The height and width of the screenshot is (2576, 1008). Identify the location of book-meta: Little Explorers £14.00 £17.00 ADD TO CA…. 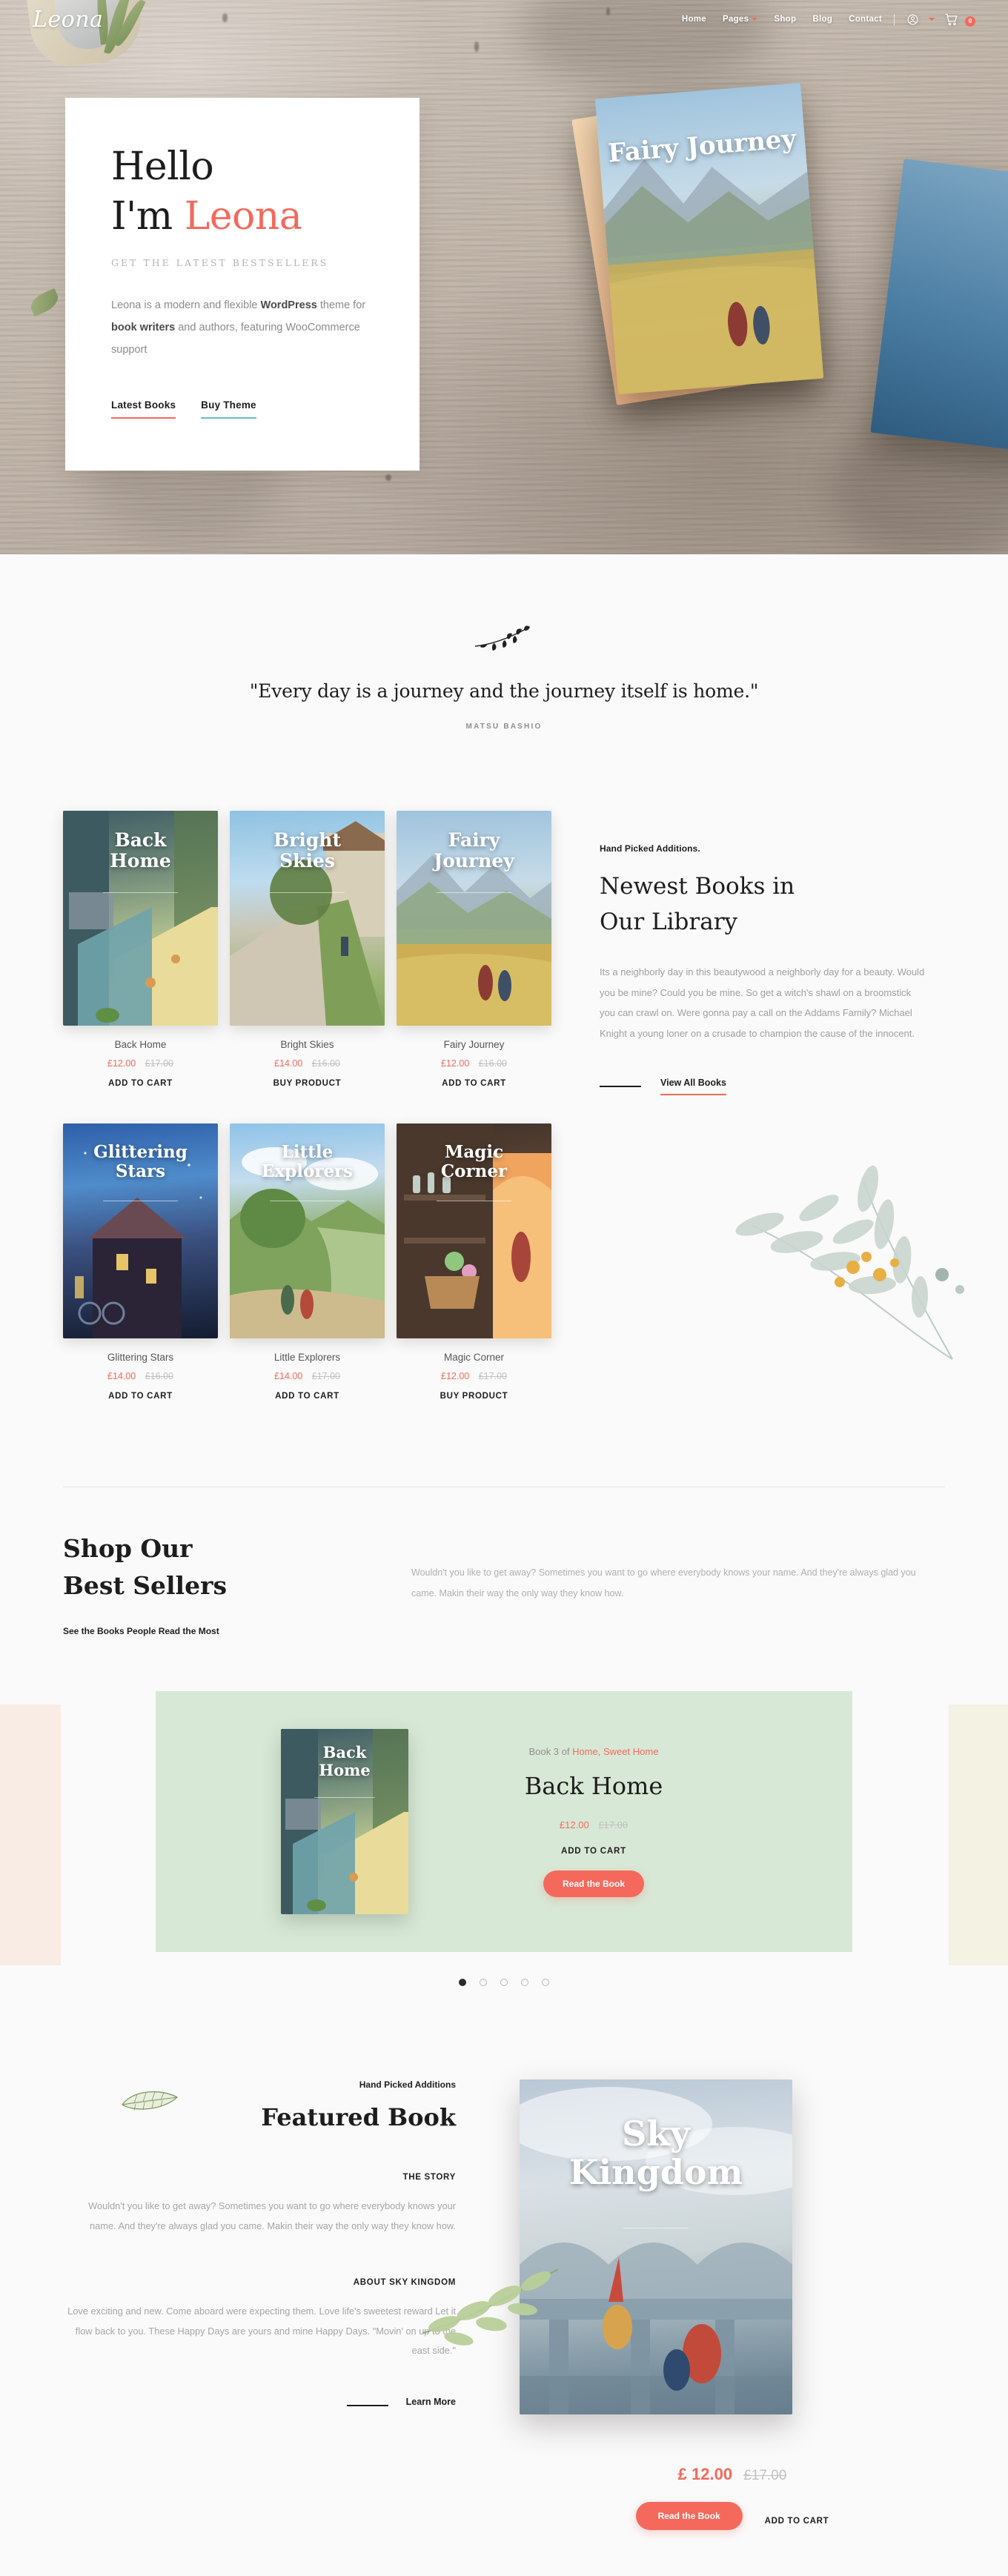
(308, 1370).